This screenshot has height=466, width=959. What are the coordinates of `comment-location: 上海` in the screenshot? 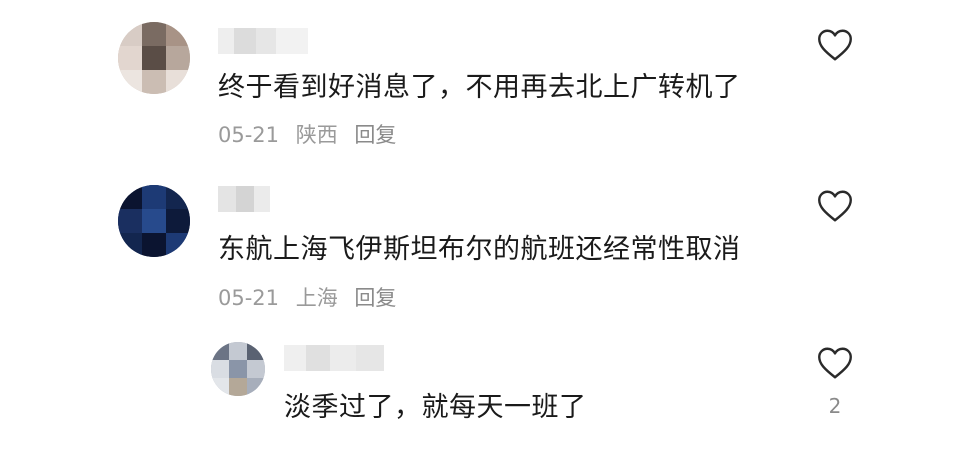 It's located at (316, 298).